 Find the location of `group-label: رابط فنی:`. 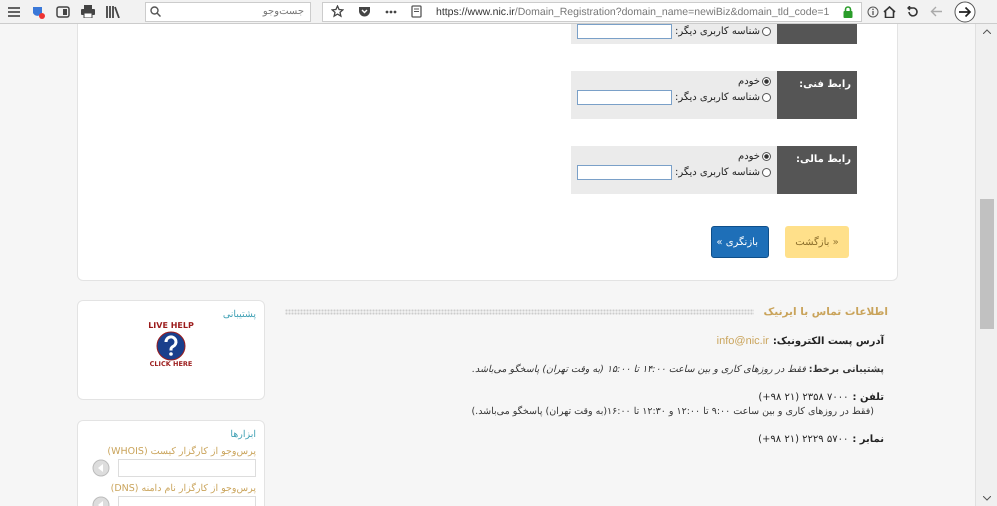

group-label: رابط فنی: is located at coordinates (817, 95).